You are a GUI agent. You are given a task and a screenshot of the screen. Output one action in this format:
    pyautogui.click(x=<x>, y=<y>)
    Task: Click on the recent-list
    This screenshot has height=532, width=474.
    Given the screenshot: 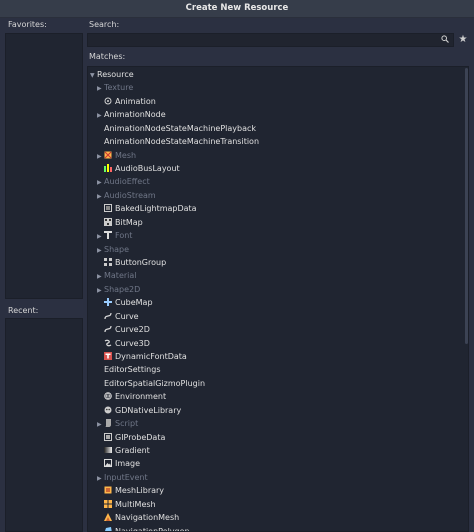 What is the action you would take?
    pyautogui.click(x=44, y=425)
    